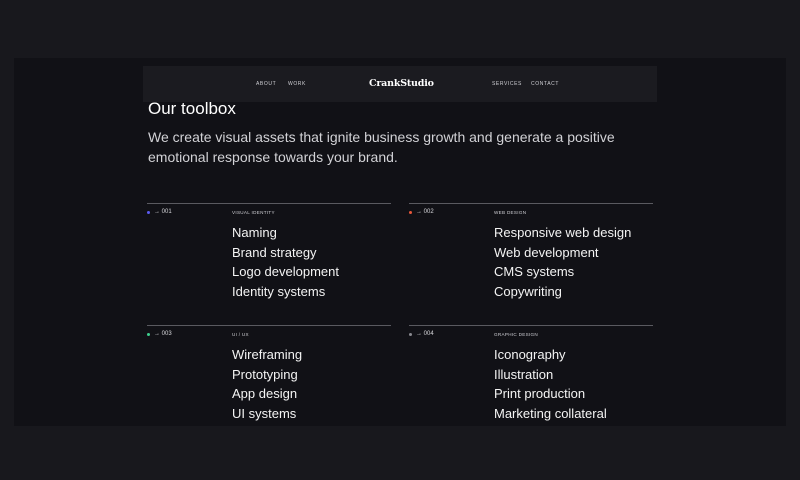 This screenshot has height=480, width=800. I want to click on card-index: → 003, so click(159, 334).